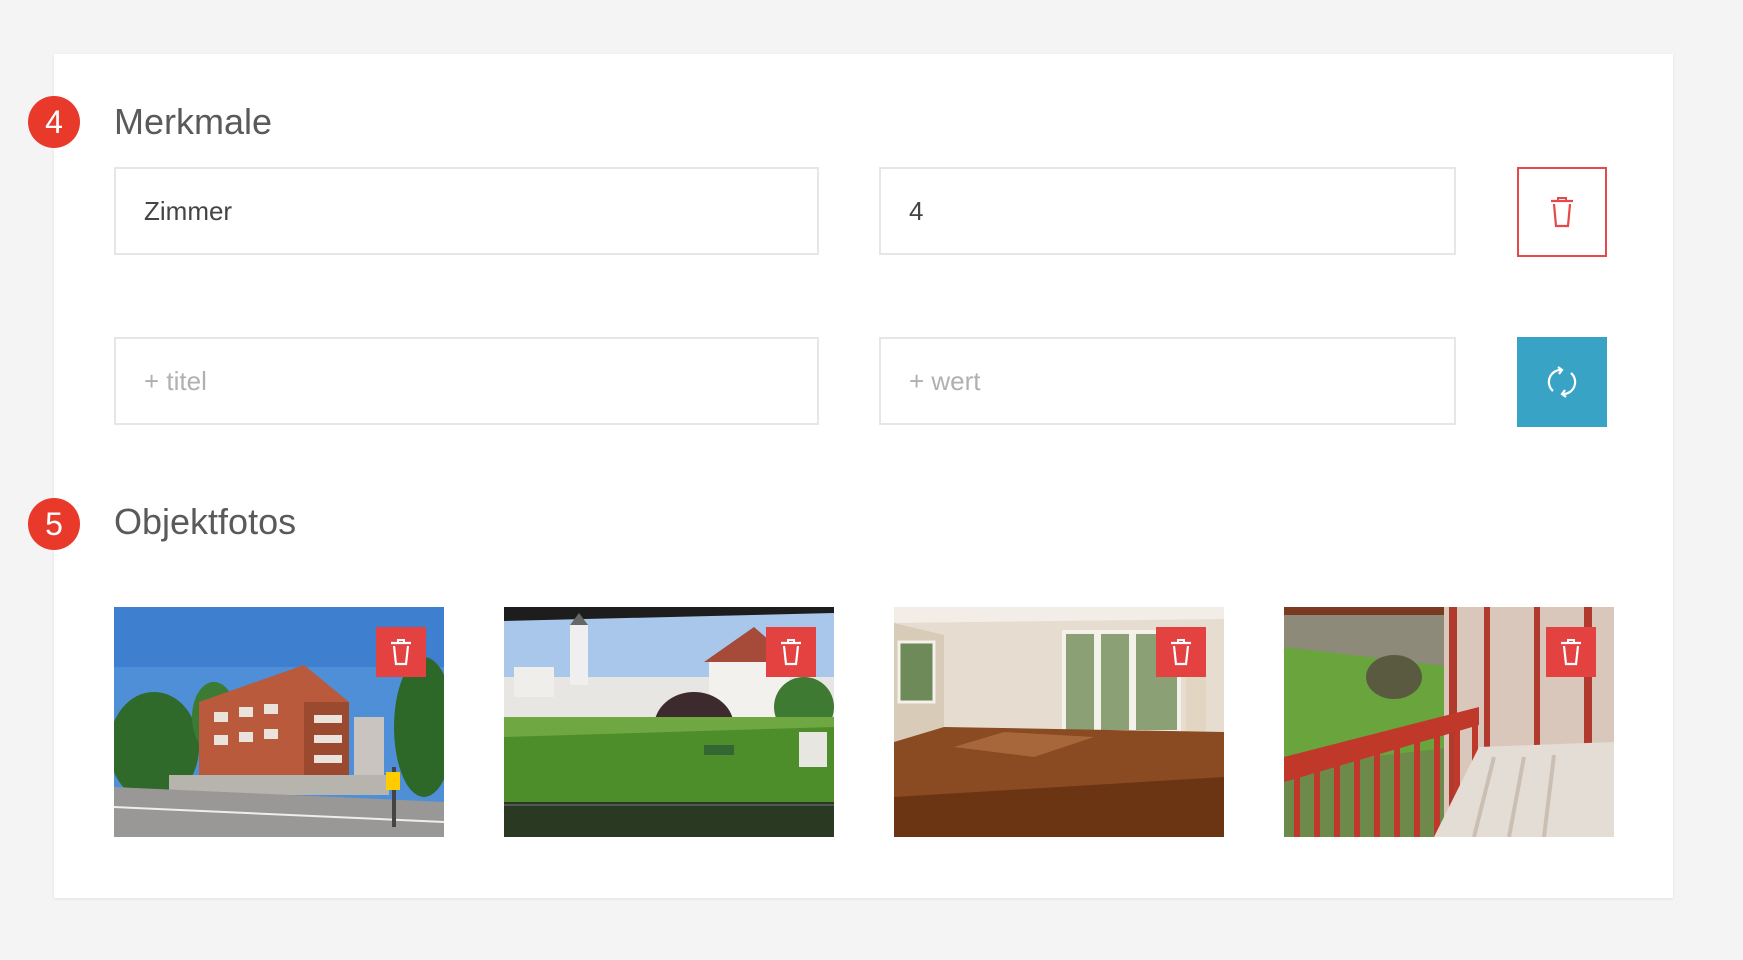  I want to click on add-feature-button, so click(1562, 382).